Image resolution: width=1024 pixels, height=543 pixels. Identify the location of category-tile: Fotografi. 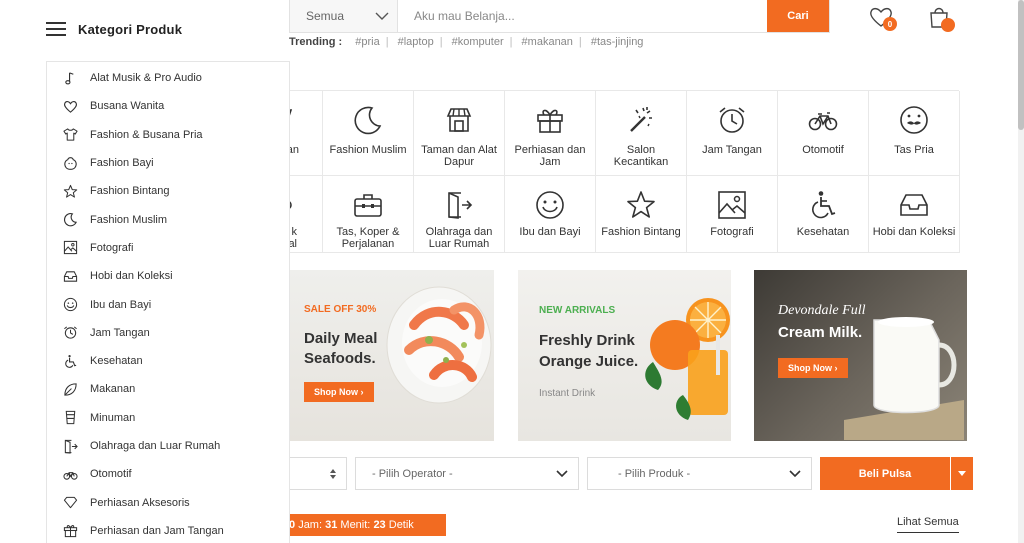
(732, 214).